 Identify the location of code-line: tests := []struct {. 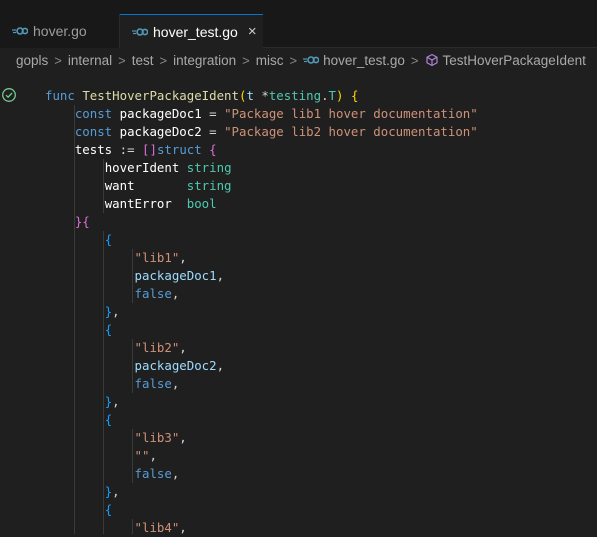
(145, 149).